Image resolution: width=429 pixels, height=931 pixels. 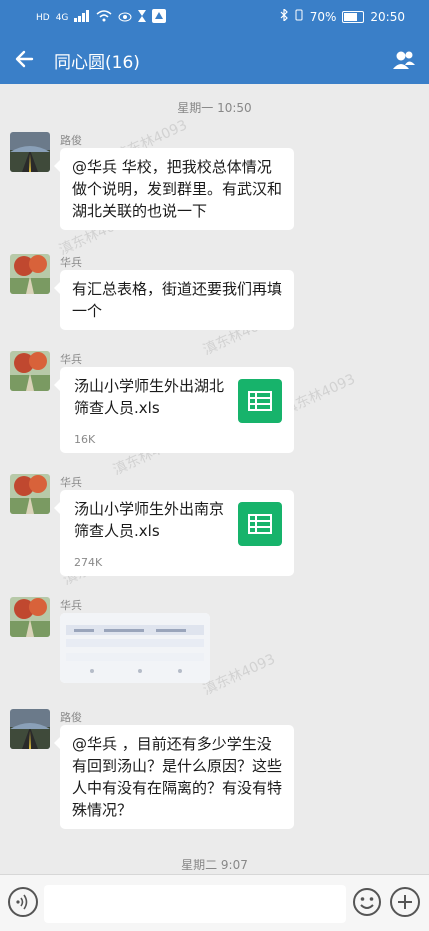 I want to click on vibrate-icon, so click(x=299, y=16).